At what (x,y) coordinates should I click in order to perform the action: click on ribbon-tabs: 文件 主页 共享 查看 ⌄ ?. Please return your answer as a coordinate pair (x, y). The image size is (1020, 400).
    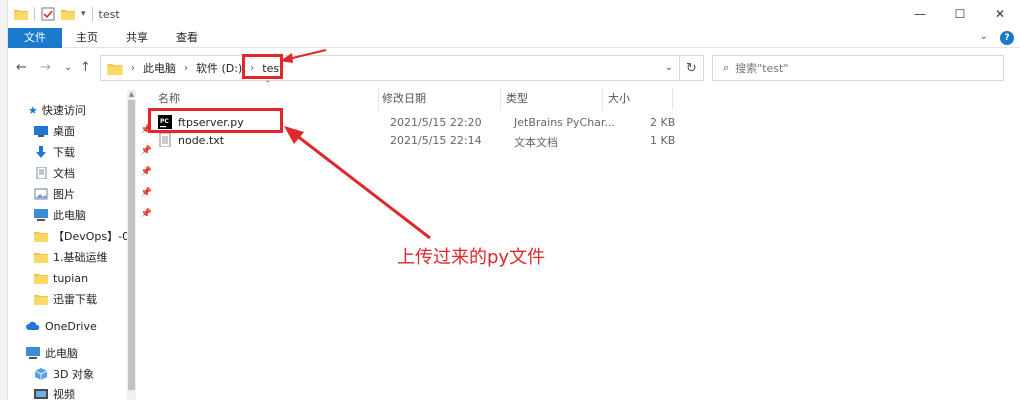
    Looking at the image, I should click on (514, 37).